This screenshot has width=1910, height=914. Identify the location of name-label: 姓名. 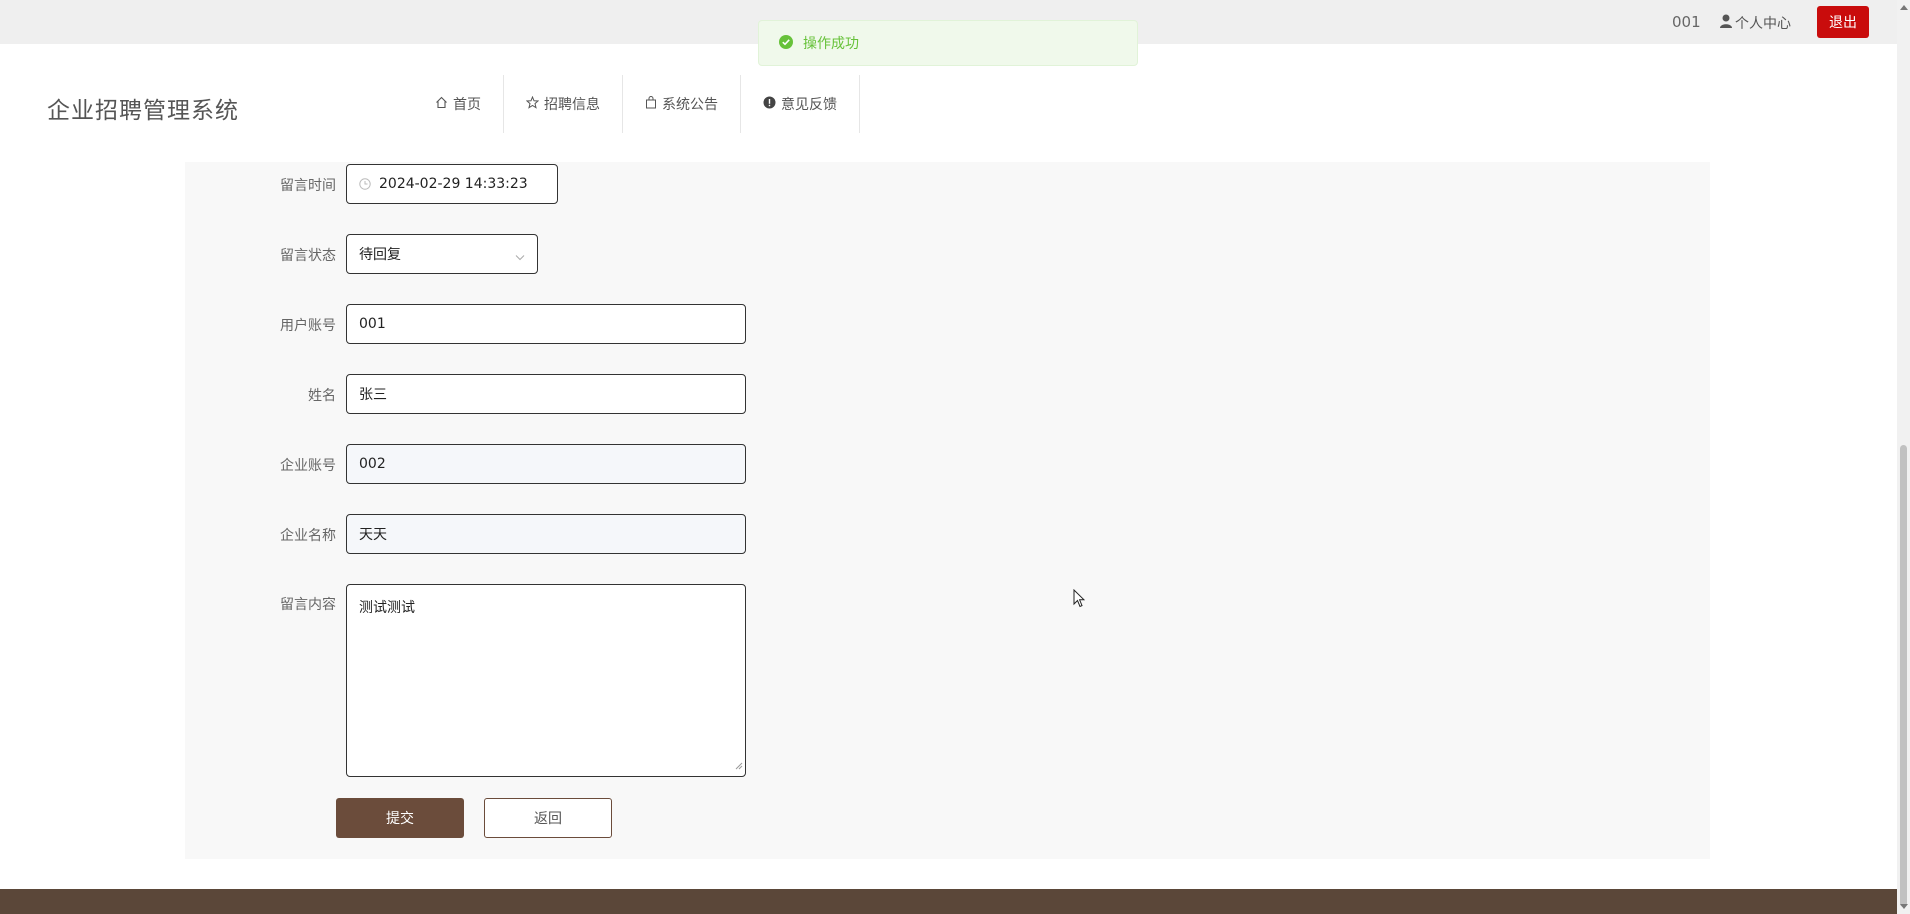
(322, 396).